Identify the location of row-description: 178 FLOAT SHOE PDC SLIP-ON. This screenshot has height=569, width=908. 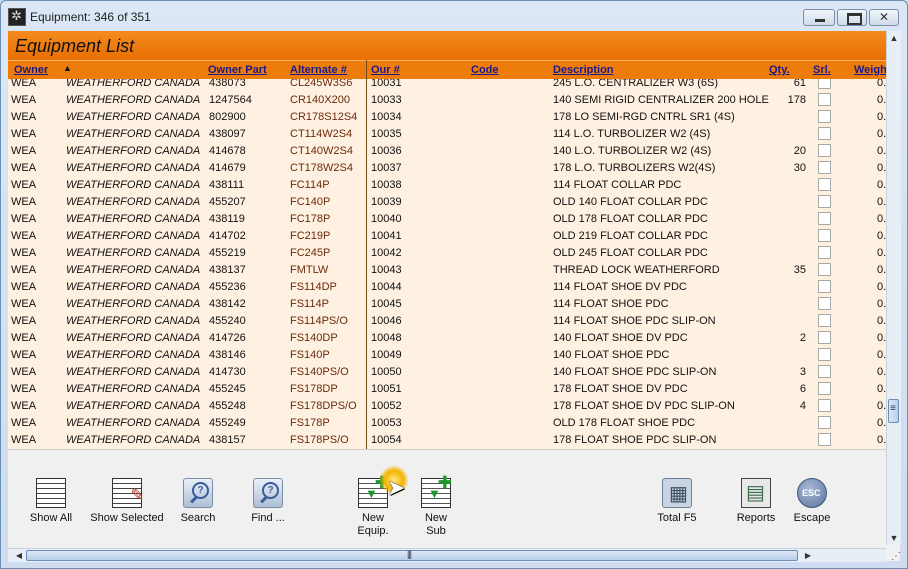
(635, 440).